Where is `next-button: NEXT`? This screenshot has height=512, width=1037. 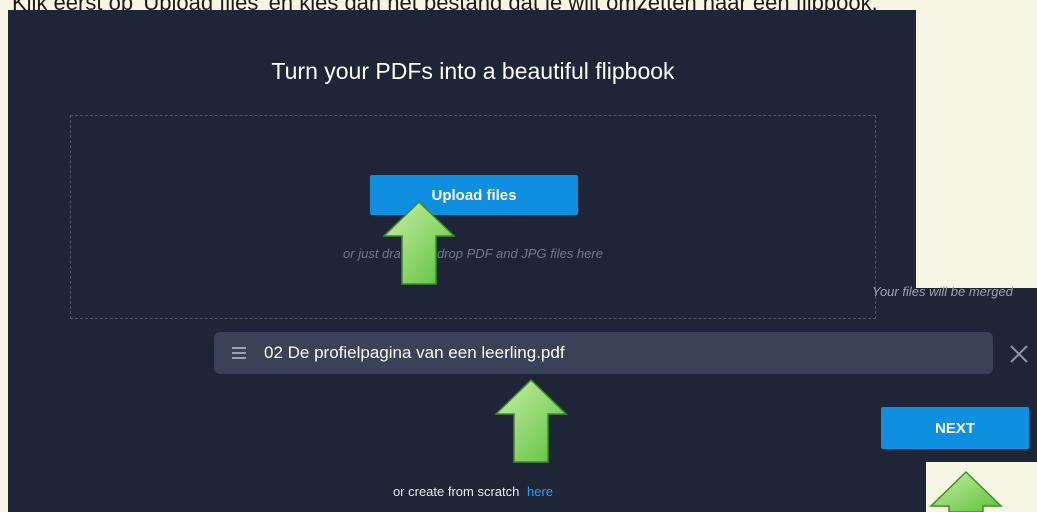 next-button: NEXT is located at coordinates (955, 428).